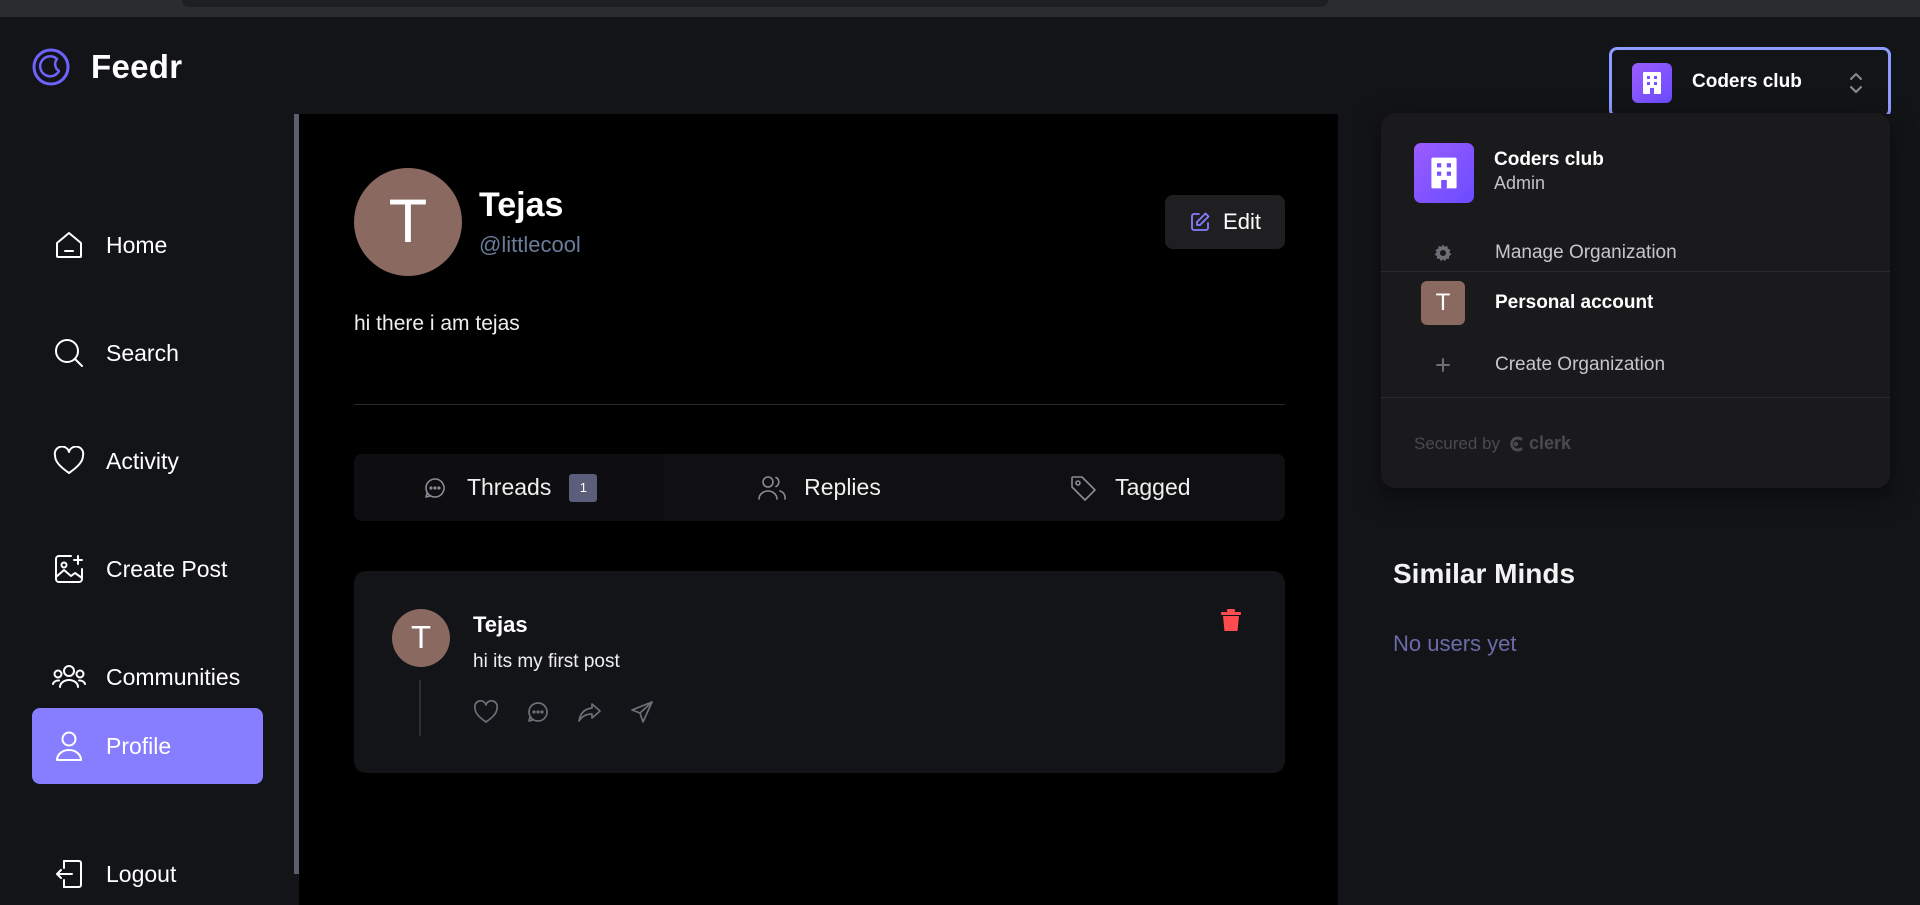  Describe the element at coordinates (421, 638) in the screenshot. I see `post-author-avatar: T` at that location.